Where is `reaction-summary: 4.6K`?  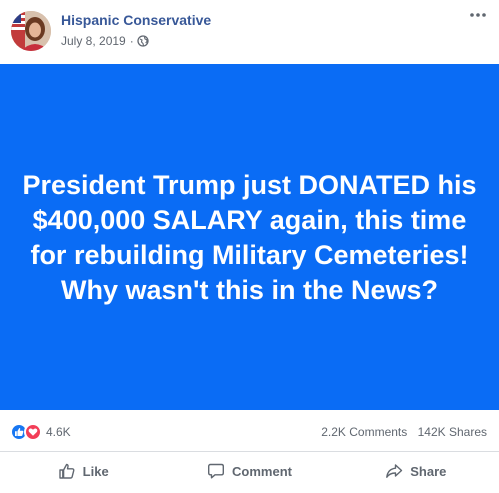
reaction-summary: 4.6K is located at coordinates (40, 432).